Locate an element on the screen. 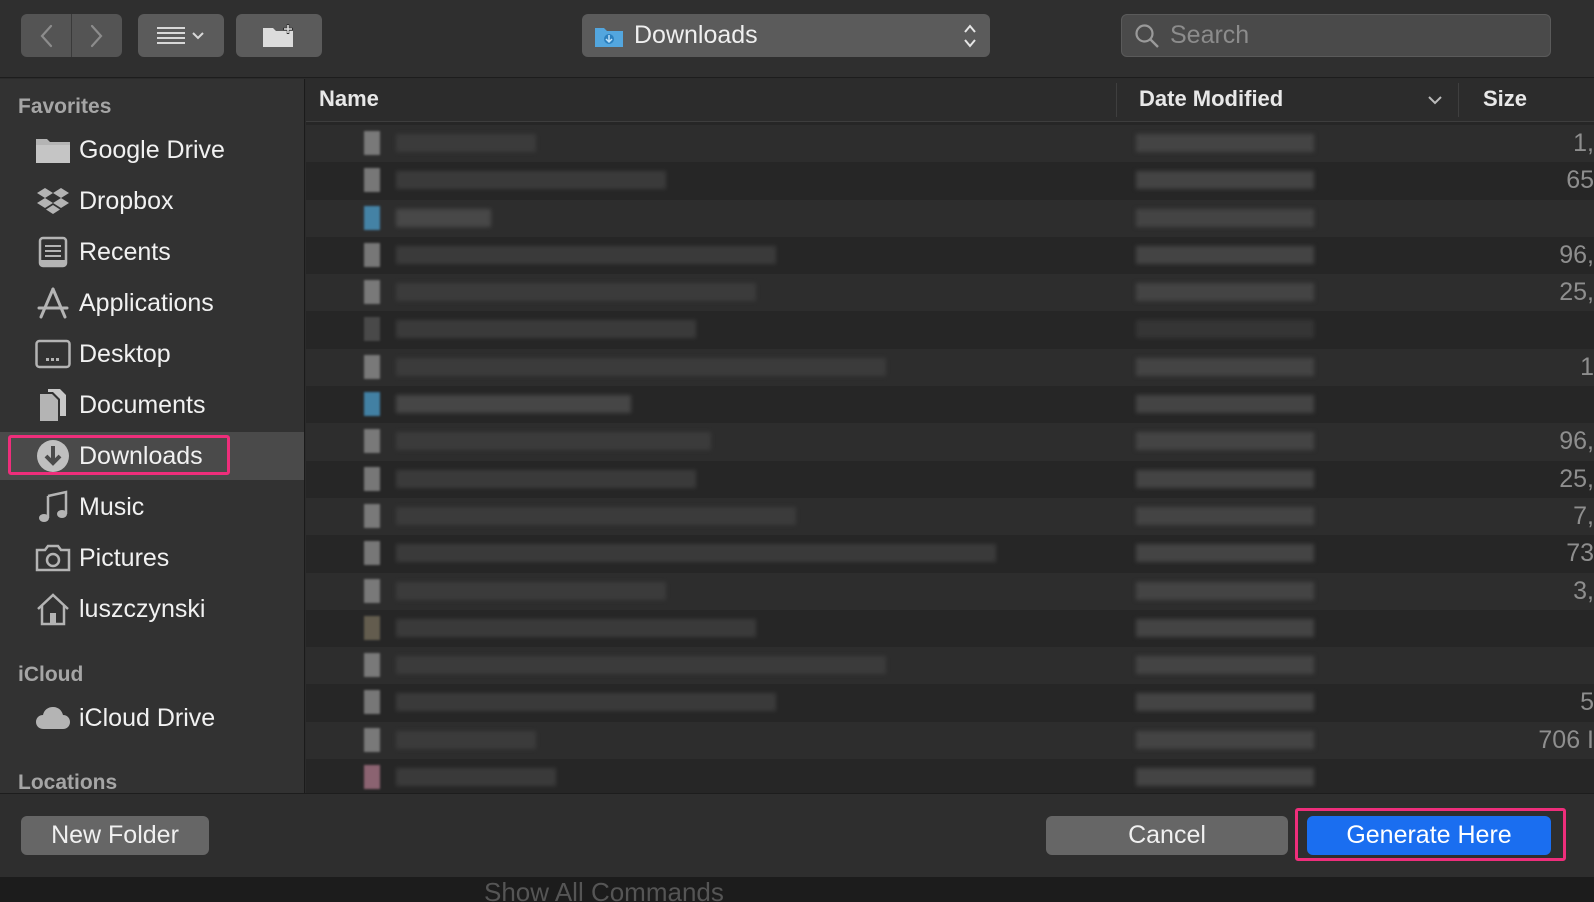 This screenshot has height=902, width=1594. section-title-locations: Locations is located at coordinates (68, 782).